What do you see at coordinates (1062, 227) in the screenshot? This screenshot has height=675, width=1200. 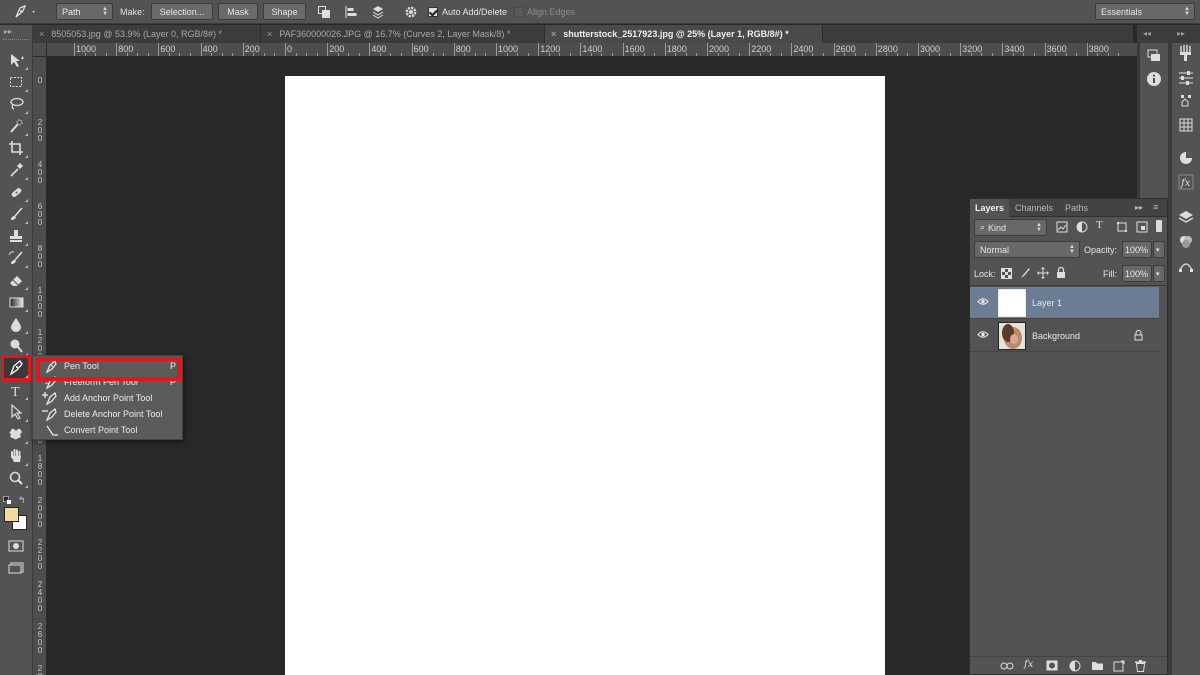 I see `filter-pixel-icon` at bounding box center [1062, 227].